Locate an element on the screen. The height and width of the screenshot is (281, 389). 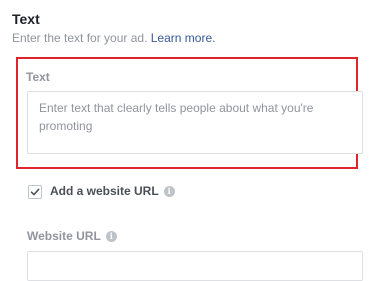
website-url-checkbox-row: Add a website URL i is located at coordinates (101, 191).